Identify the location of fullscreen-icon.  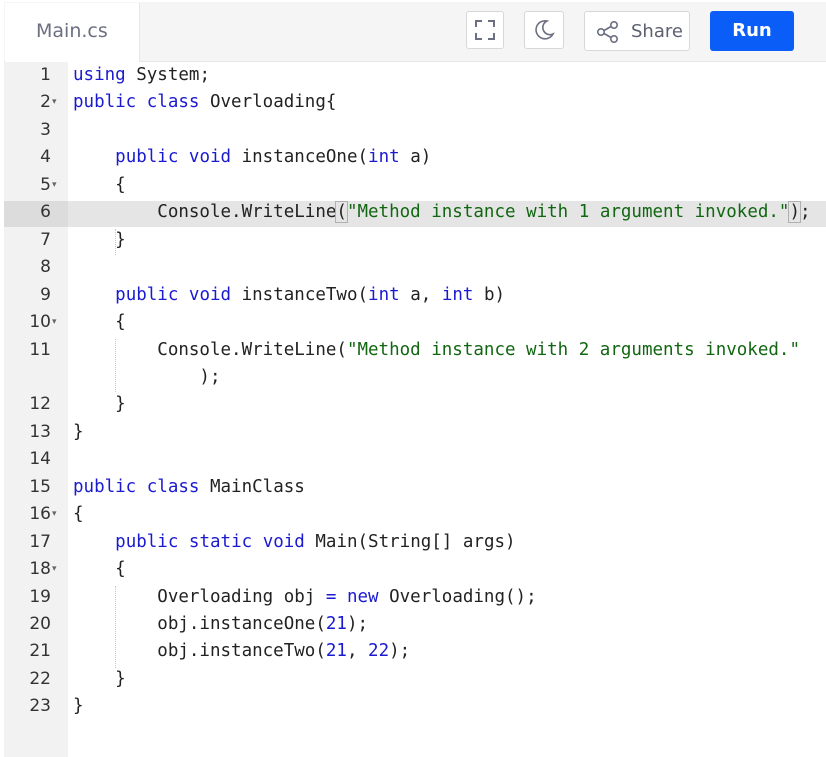
(485, 30).